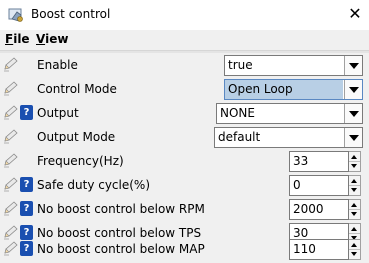 The image size is (369, 263). I want to click on row-safe-duty-cycle: ? Safe duty cycle(%) 0, so click(184, 185).